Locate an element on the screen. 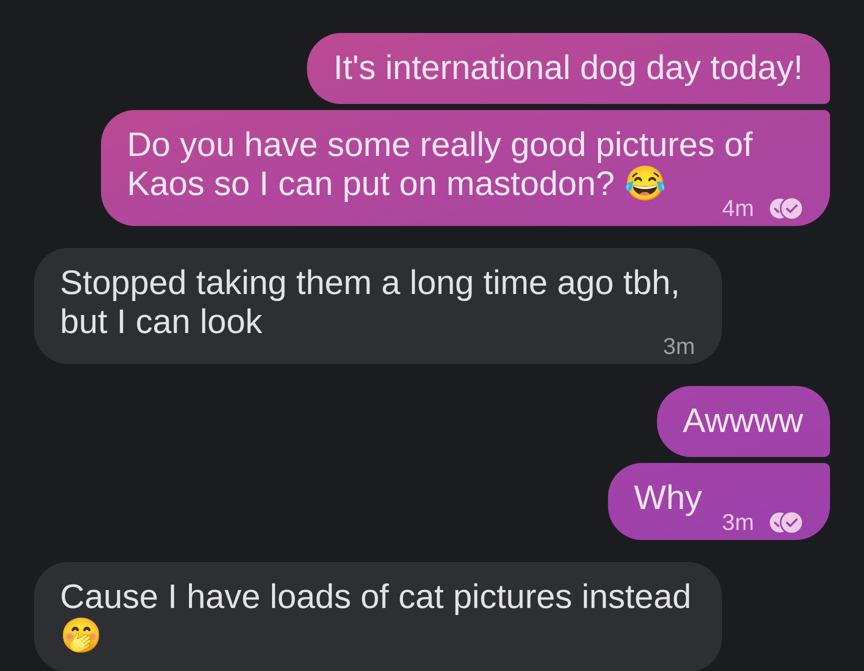  message-text: Cause I have loads of cat pictures instead 🤭 is located at coordinates (376, 616).